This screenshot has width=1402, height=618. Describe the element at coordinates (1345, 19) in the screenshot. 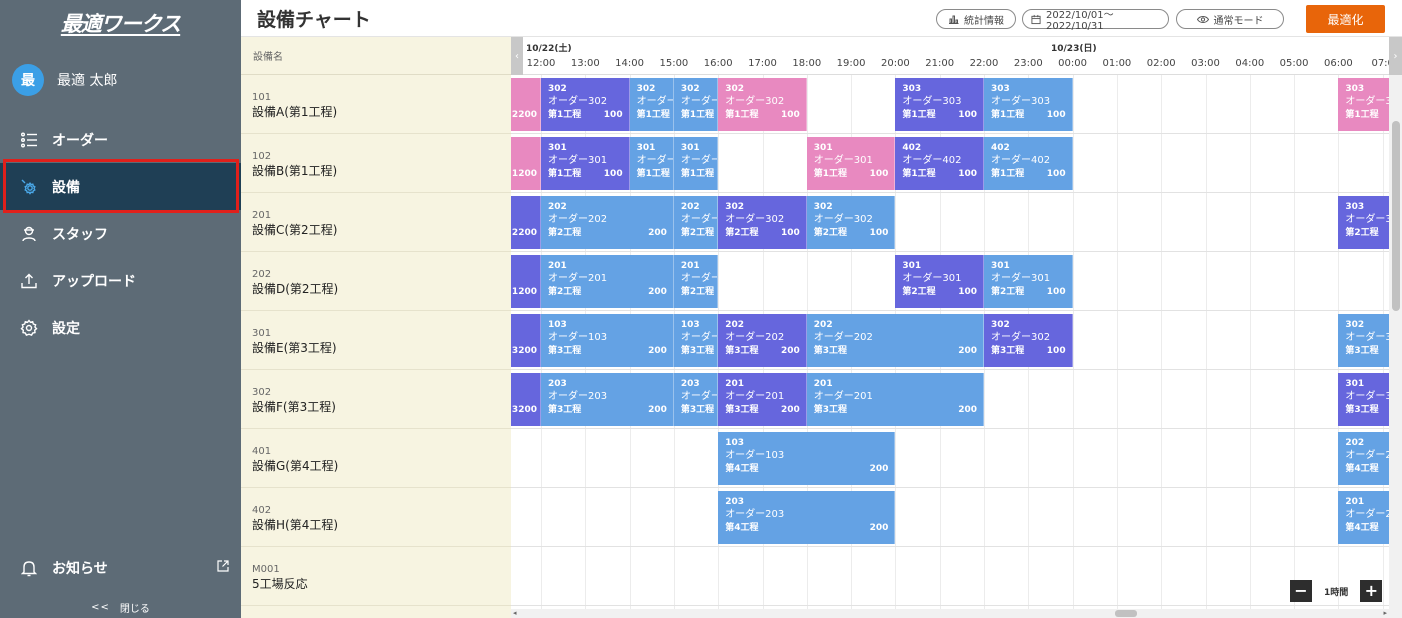

I see `optimize-button: 最適化` at that location.